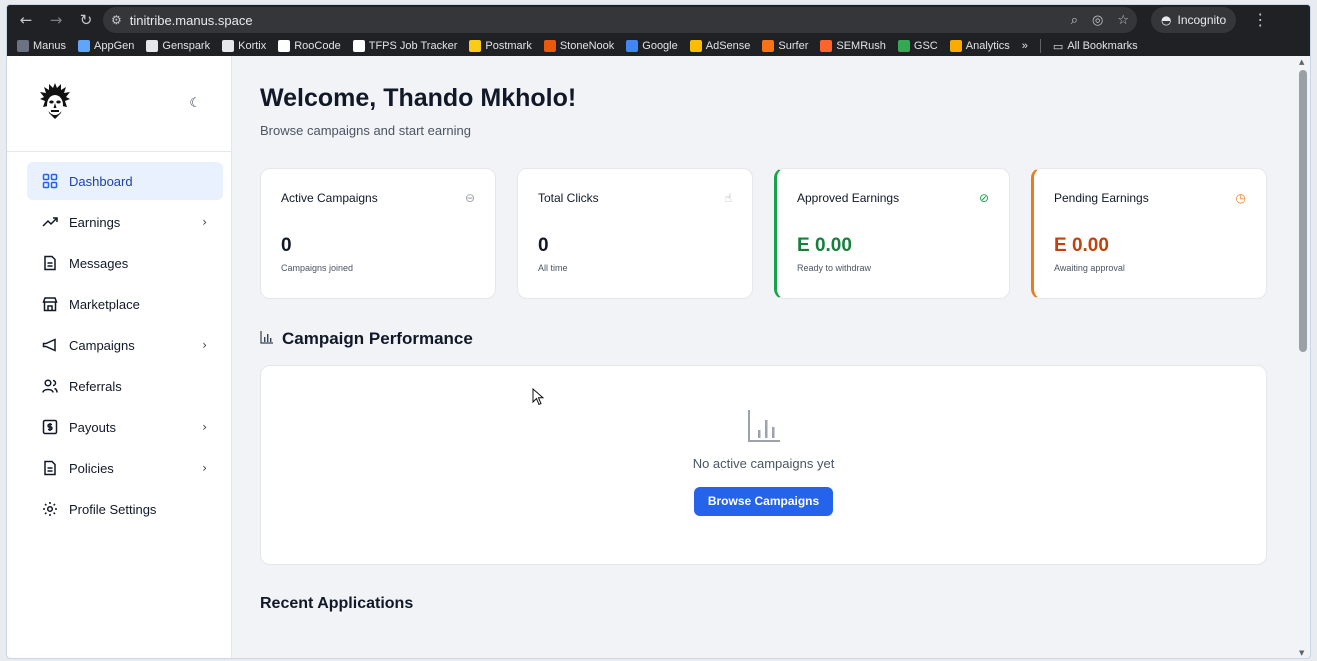 The image size is (1317, 661). I want to click on sidebar-item-label: Referrals, so click(95, 386).